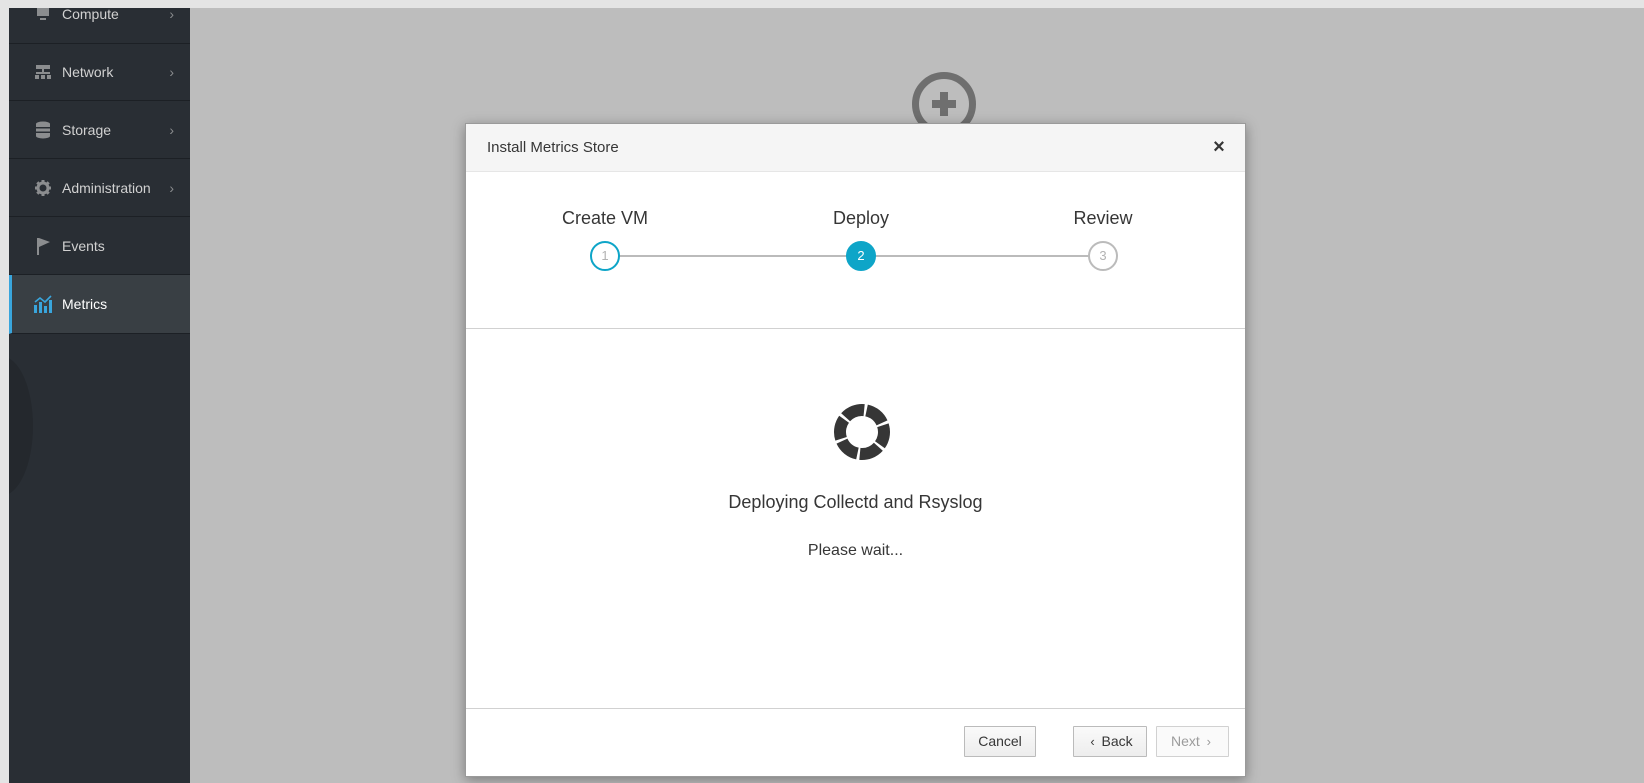  What do you see at coordinates (862, 432) in the screenshot?
I see `loading-spinner-icon` at bounding box center [862, 432].